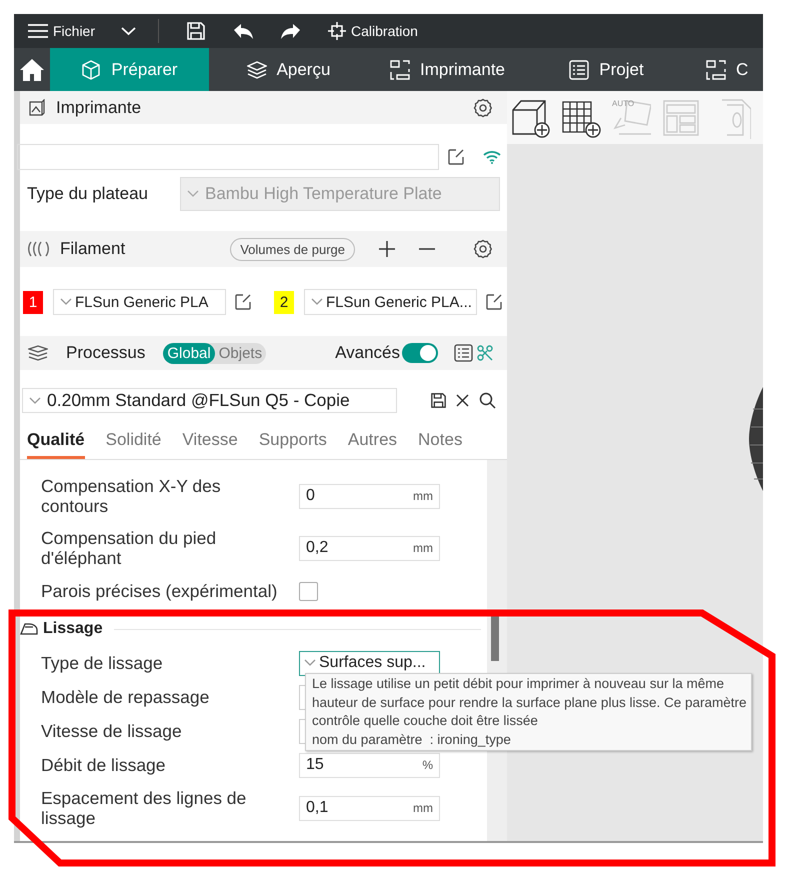  What do you see at coordinates (308, 591) in the screenshot?
I see `checkbox` at bounding box center [308, 591].